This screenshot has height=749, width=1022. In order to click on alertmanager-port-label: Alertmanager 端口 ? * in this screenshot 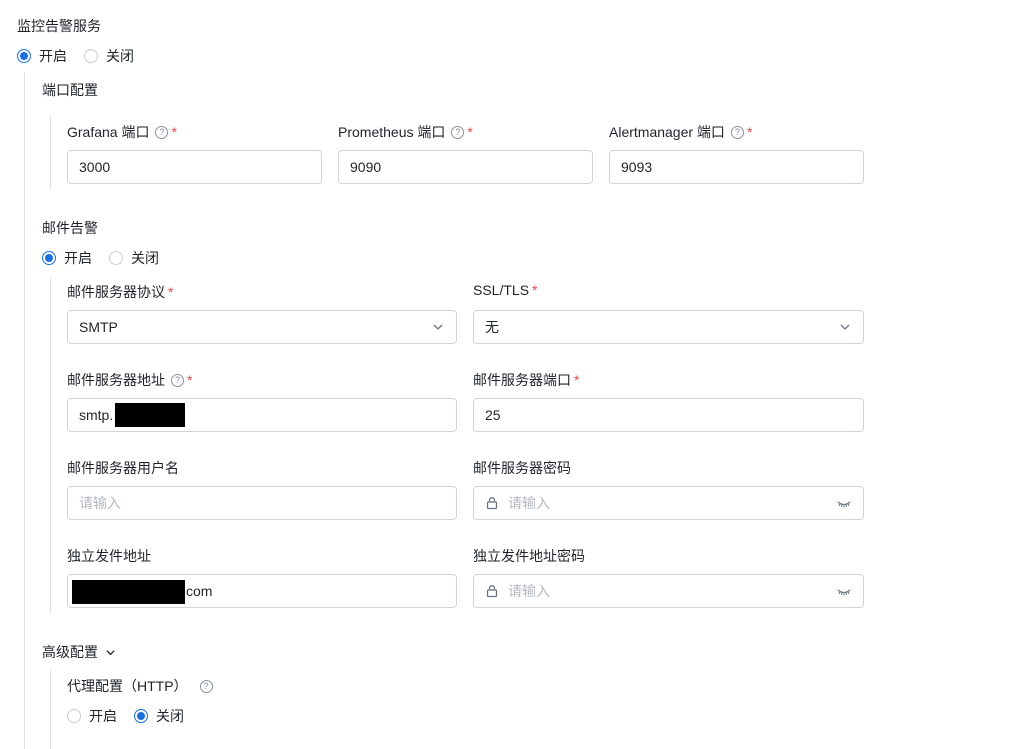, I will do `click(680, 132)`.